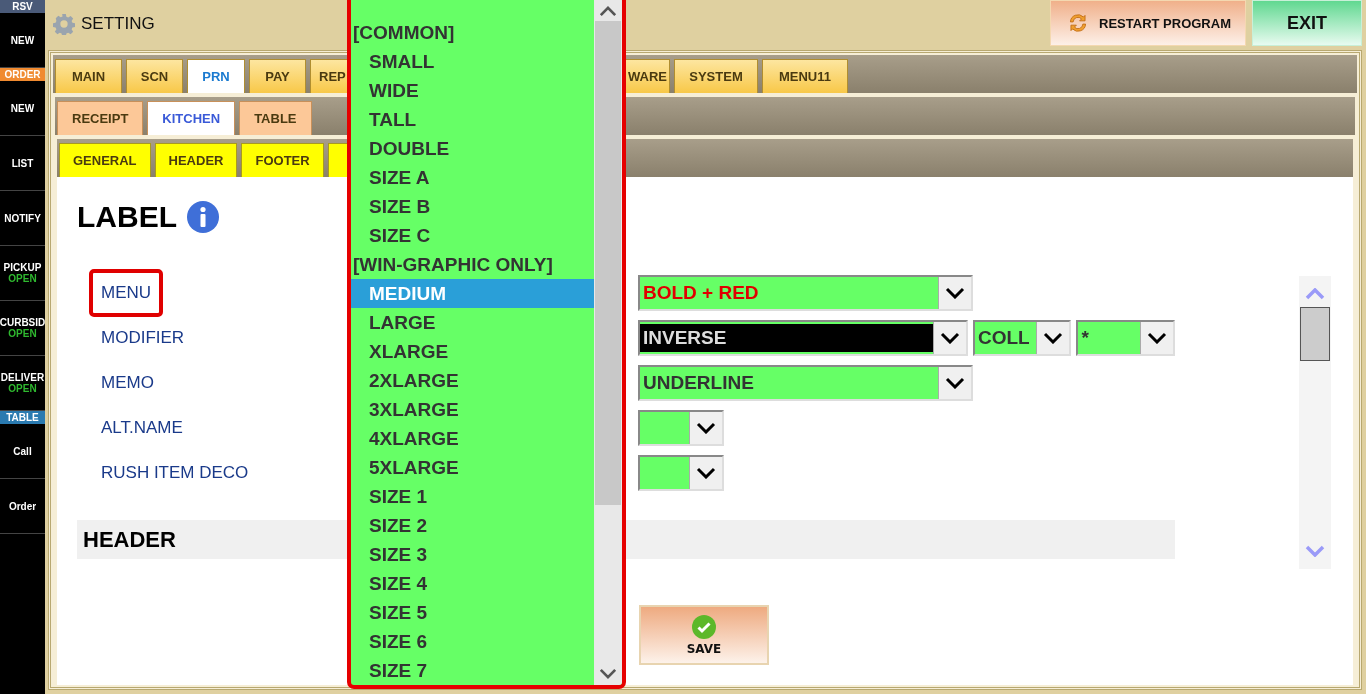 This screenshot has height=694, width=1366. Describe the element at coordinates (191, 118) in the screenshot. I see `tab: KITCHEN` at that location.